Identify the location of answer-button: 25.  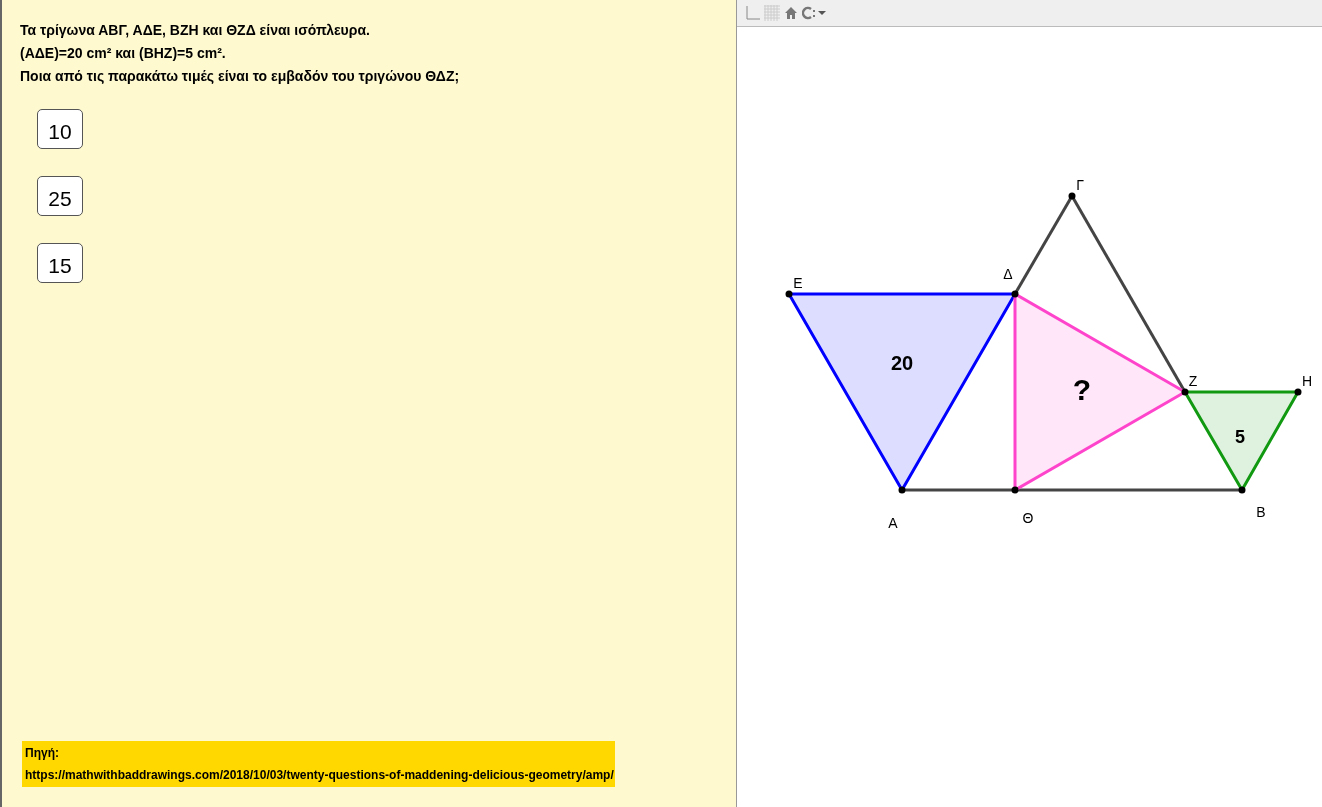
(60, 196).